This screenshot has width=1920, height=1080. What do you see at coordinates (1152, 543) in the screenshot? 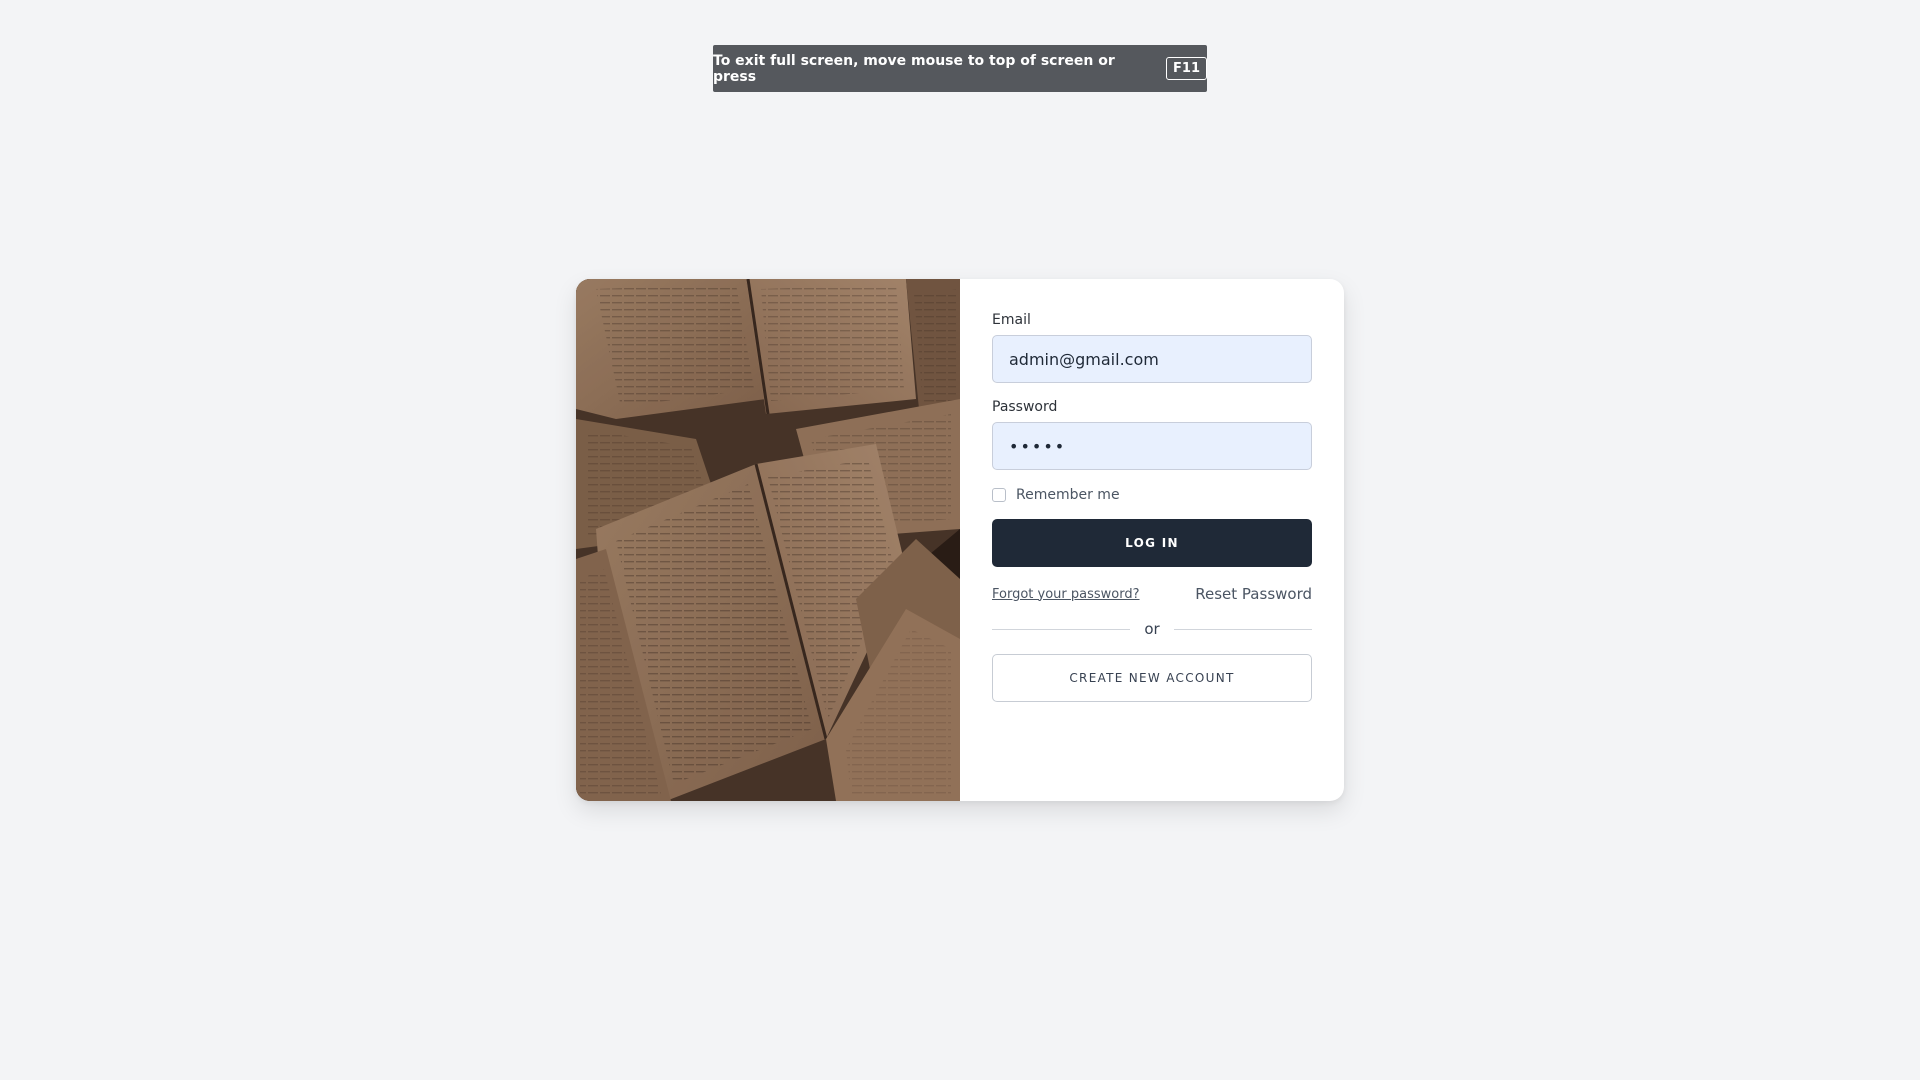
I see `login-button: LOG IN` at bounding box center [1152, 543].